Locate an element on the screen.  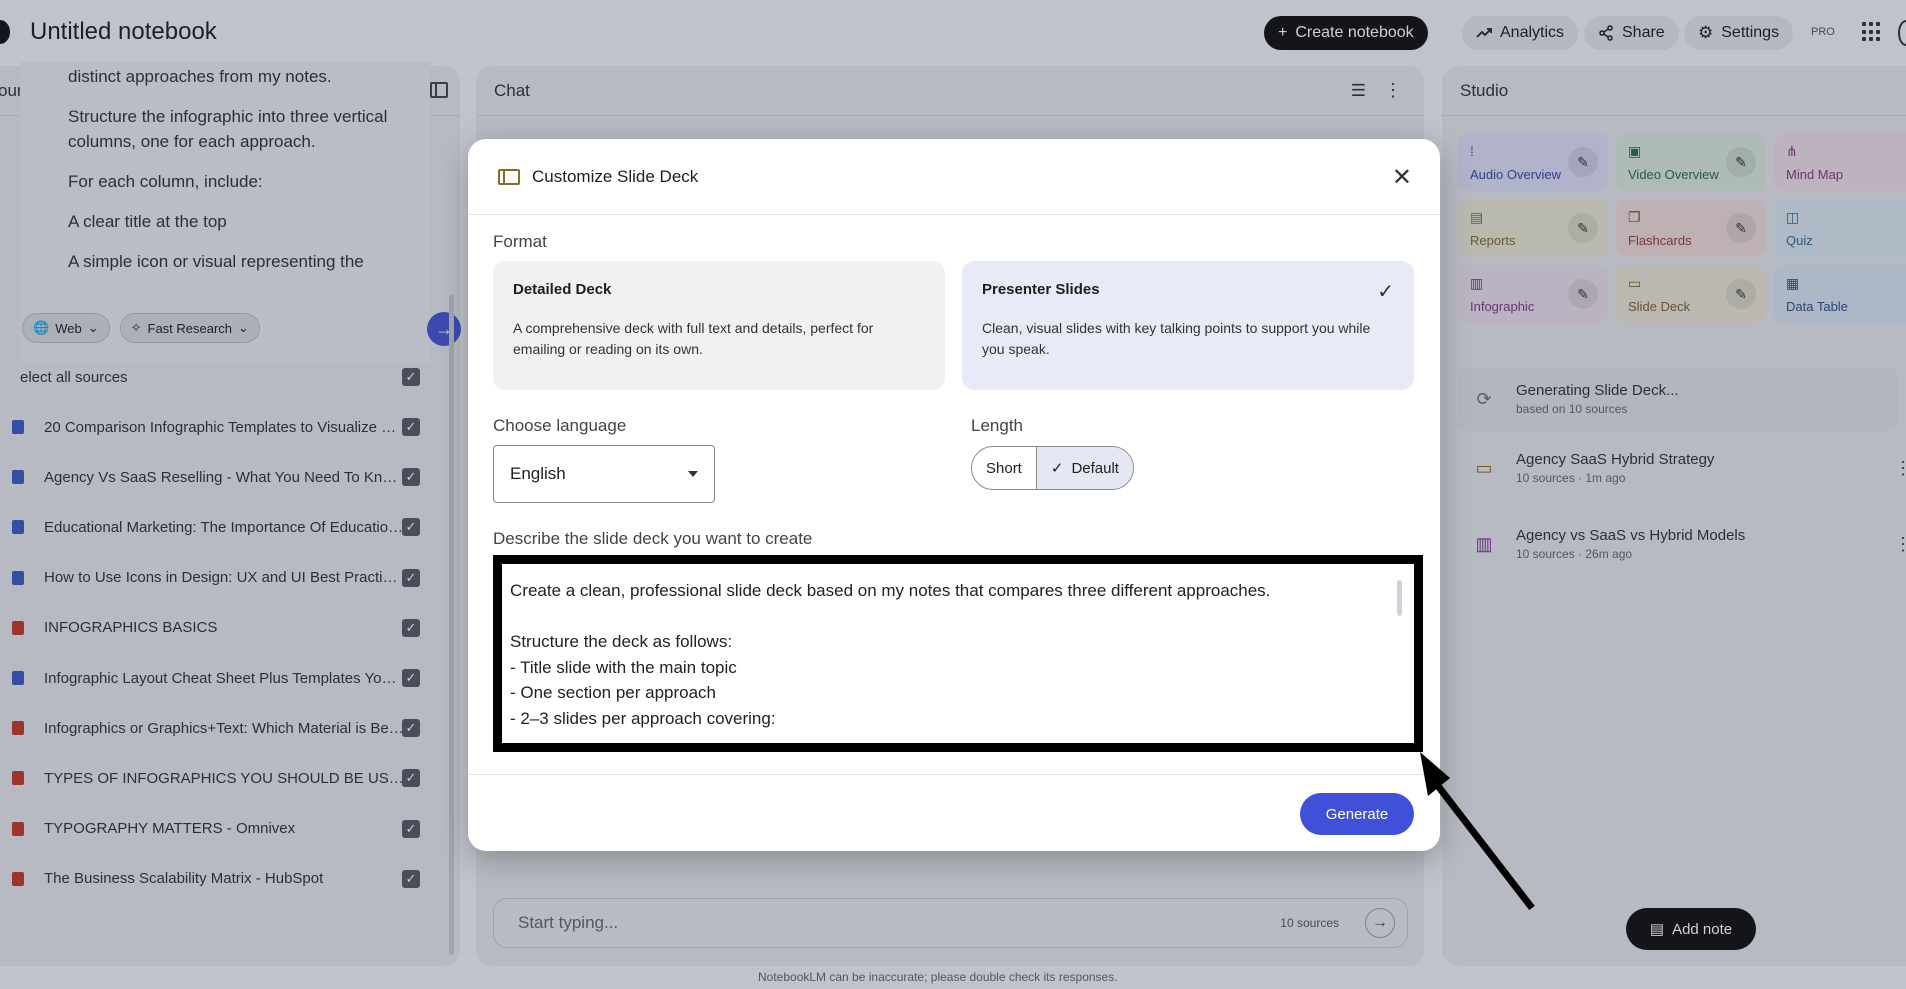
annotation-arrow-icon is located at coordinates (1477, 831).